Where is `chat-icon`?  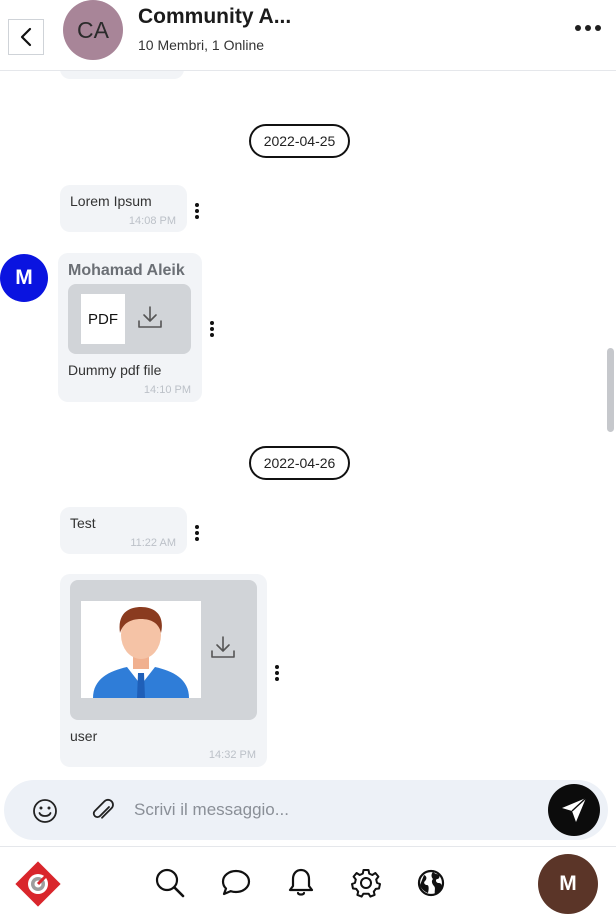
chat-icon is located at coordinates (236, 882).